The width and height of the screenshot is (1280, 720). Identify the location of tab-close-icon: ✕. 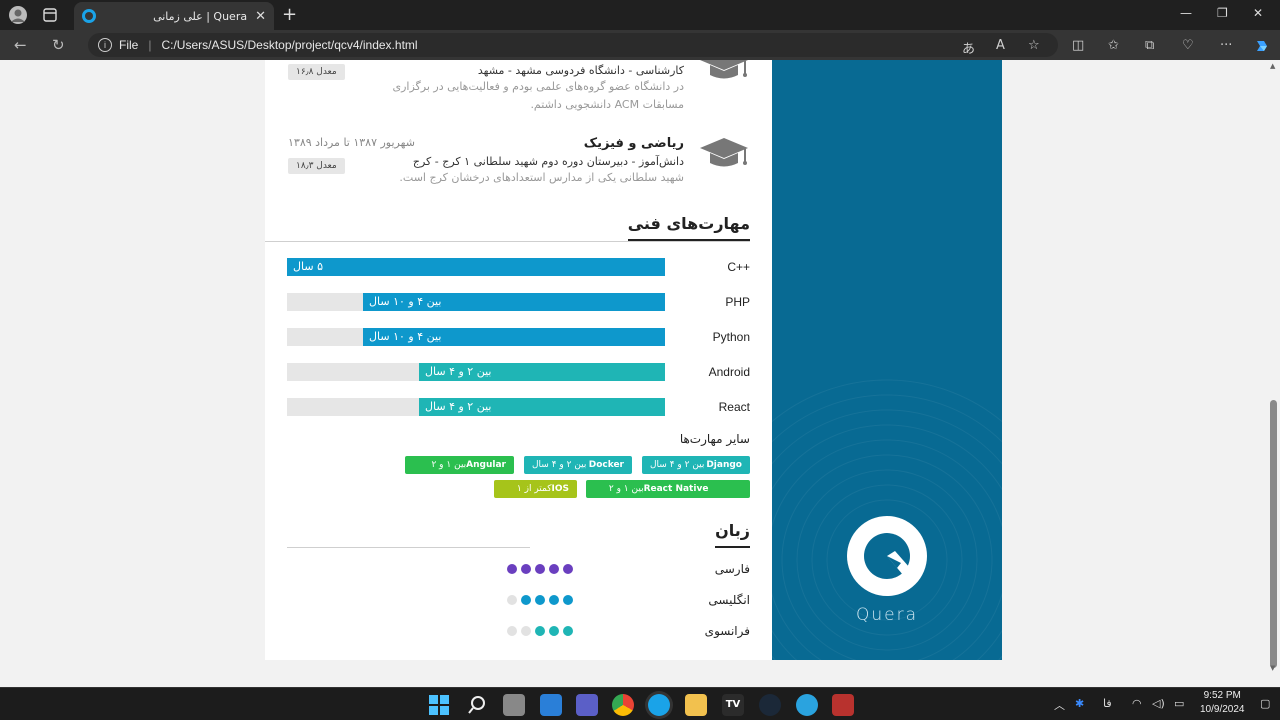
(260, 16).